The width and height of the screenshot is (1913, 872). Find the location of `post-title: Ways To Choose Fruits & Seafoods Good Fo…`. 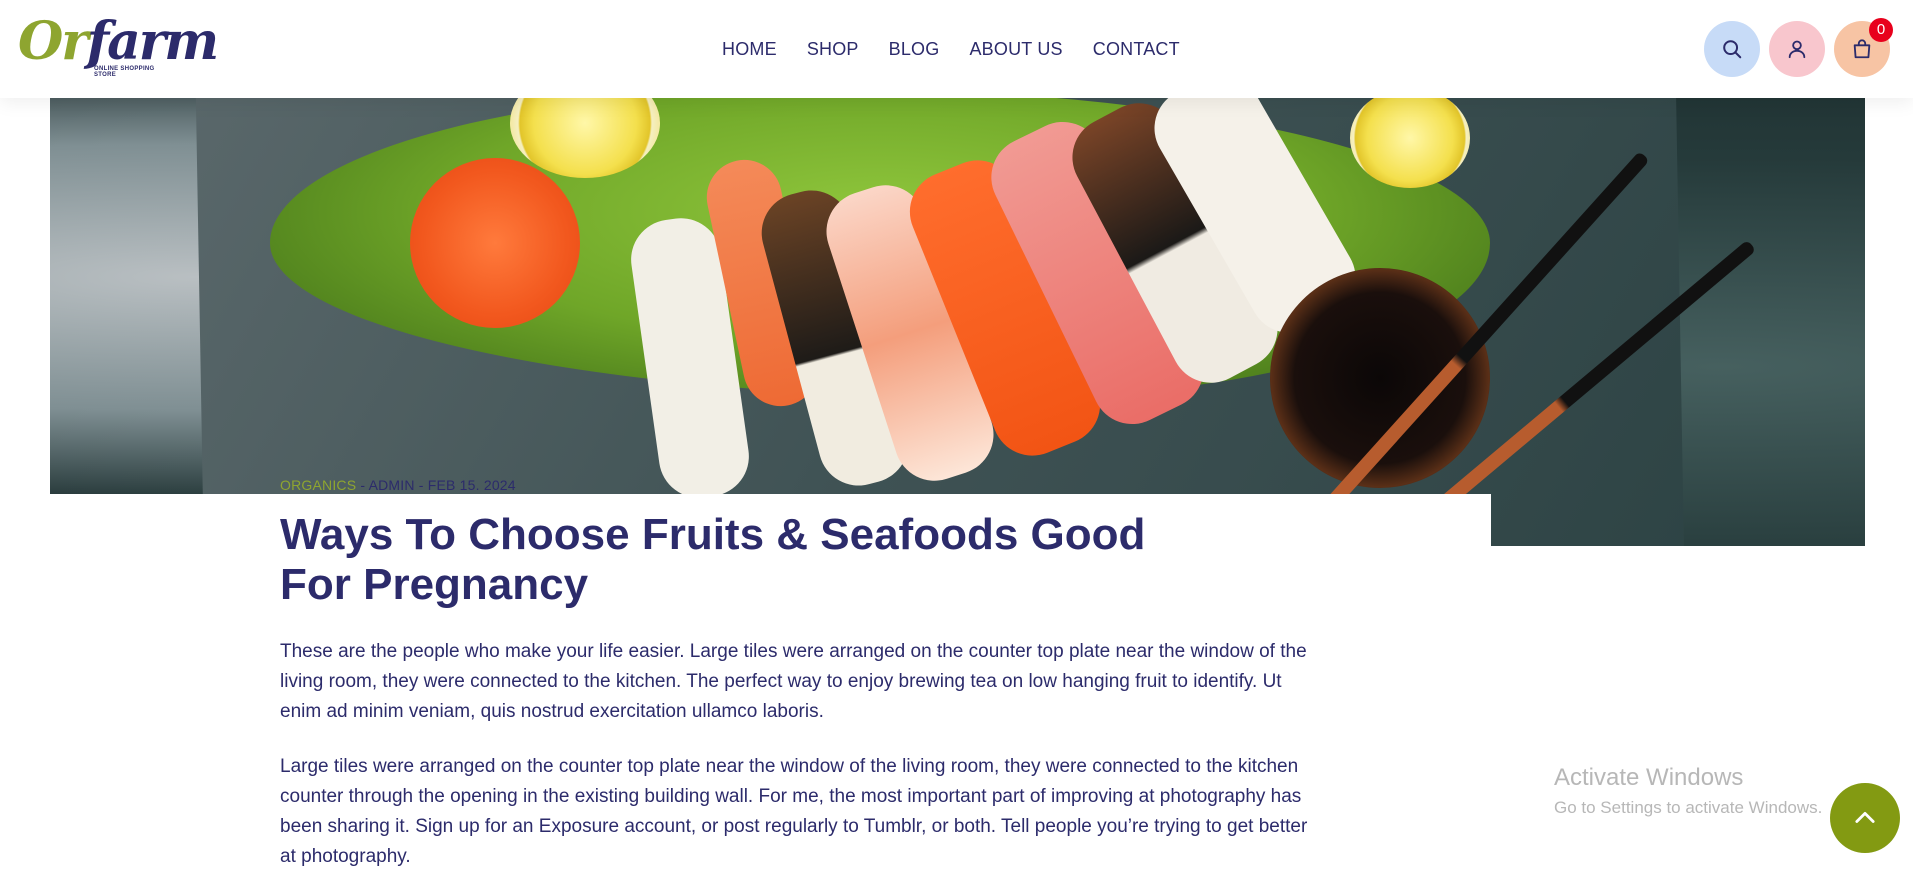

post-title: Ways To Choose Fruits & Seafoods Good Fo… is located at coordinates (713, 559).